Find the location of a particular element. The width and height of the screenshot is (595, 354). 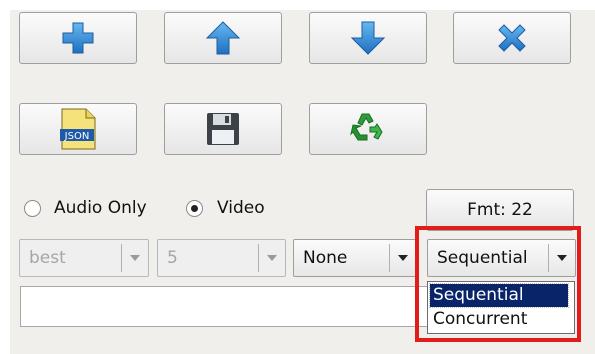

count-select-value: 5 is located at coordinates (172, 258).